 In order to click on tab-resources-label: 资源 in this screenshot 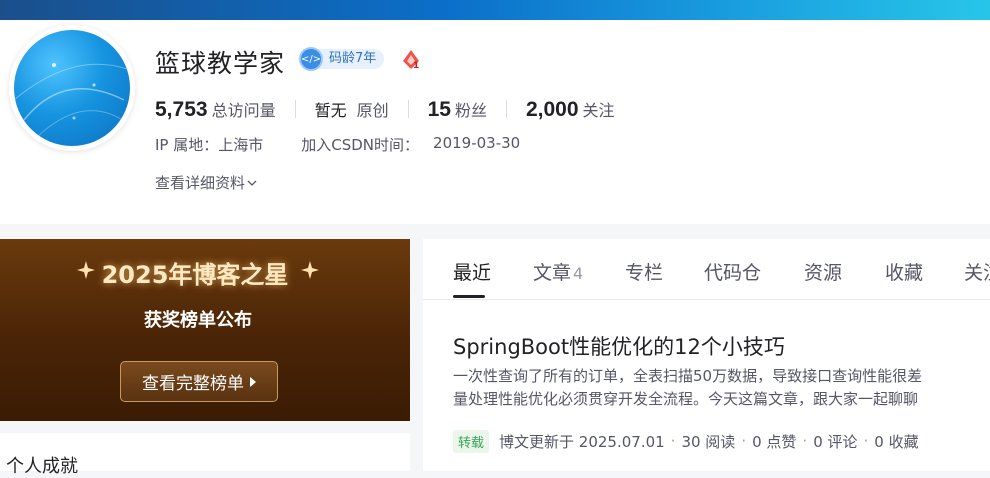, I will do `click(823, 273)`.